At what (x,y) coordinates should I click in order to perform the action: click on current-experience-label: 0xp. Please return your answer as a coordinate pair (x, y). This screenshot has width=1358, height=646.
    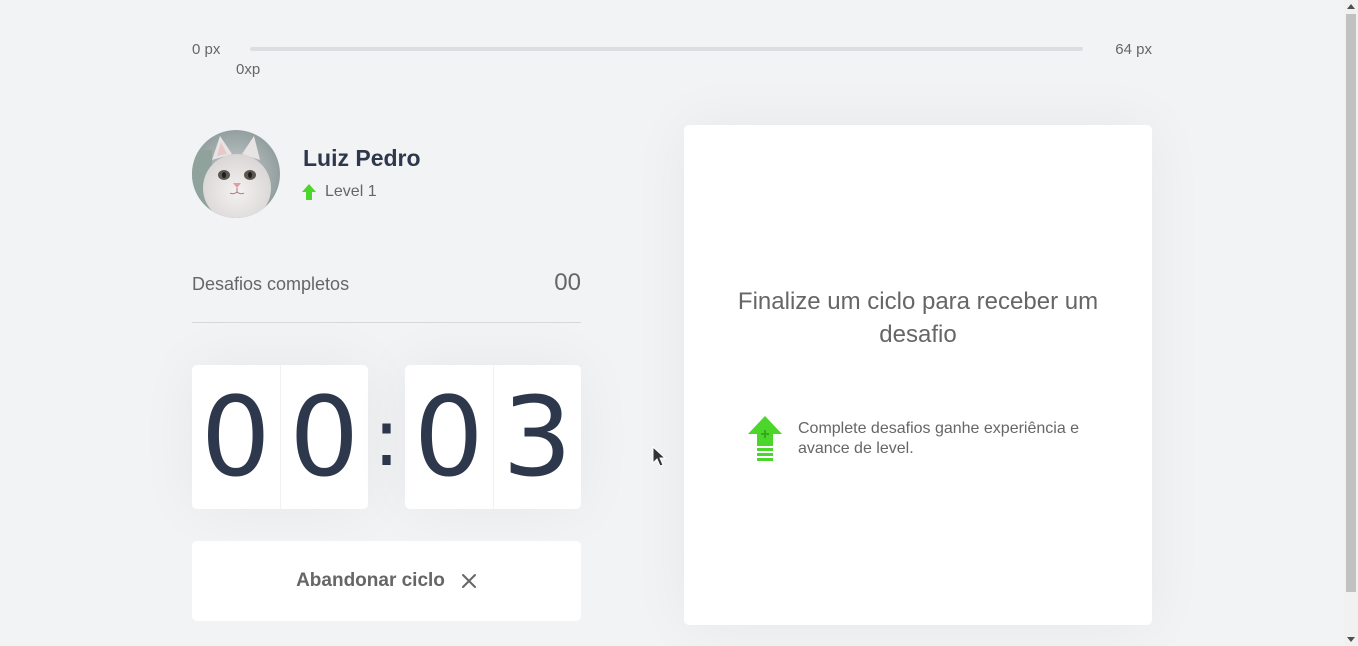
    Looking at the image, I should click on (248, 69).